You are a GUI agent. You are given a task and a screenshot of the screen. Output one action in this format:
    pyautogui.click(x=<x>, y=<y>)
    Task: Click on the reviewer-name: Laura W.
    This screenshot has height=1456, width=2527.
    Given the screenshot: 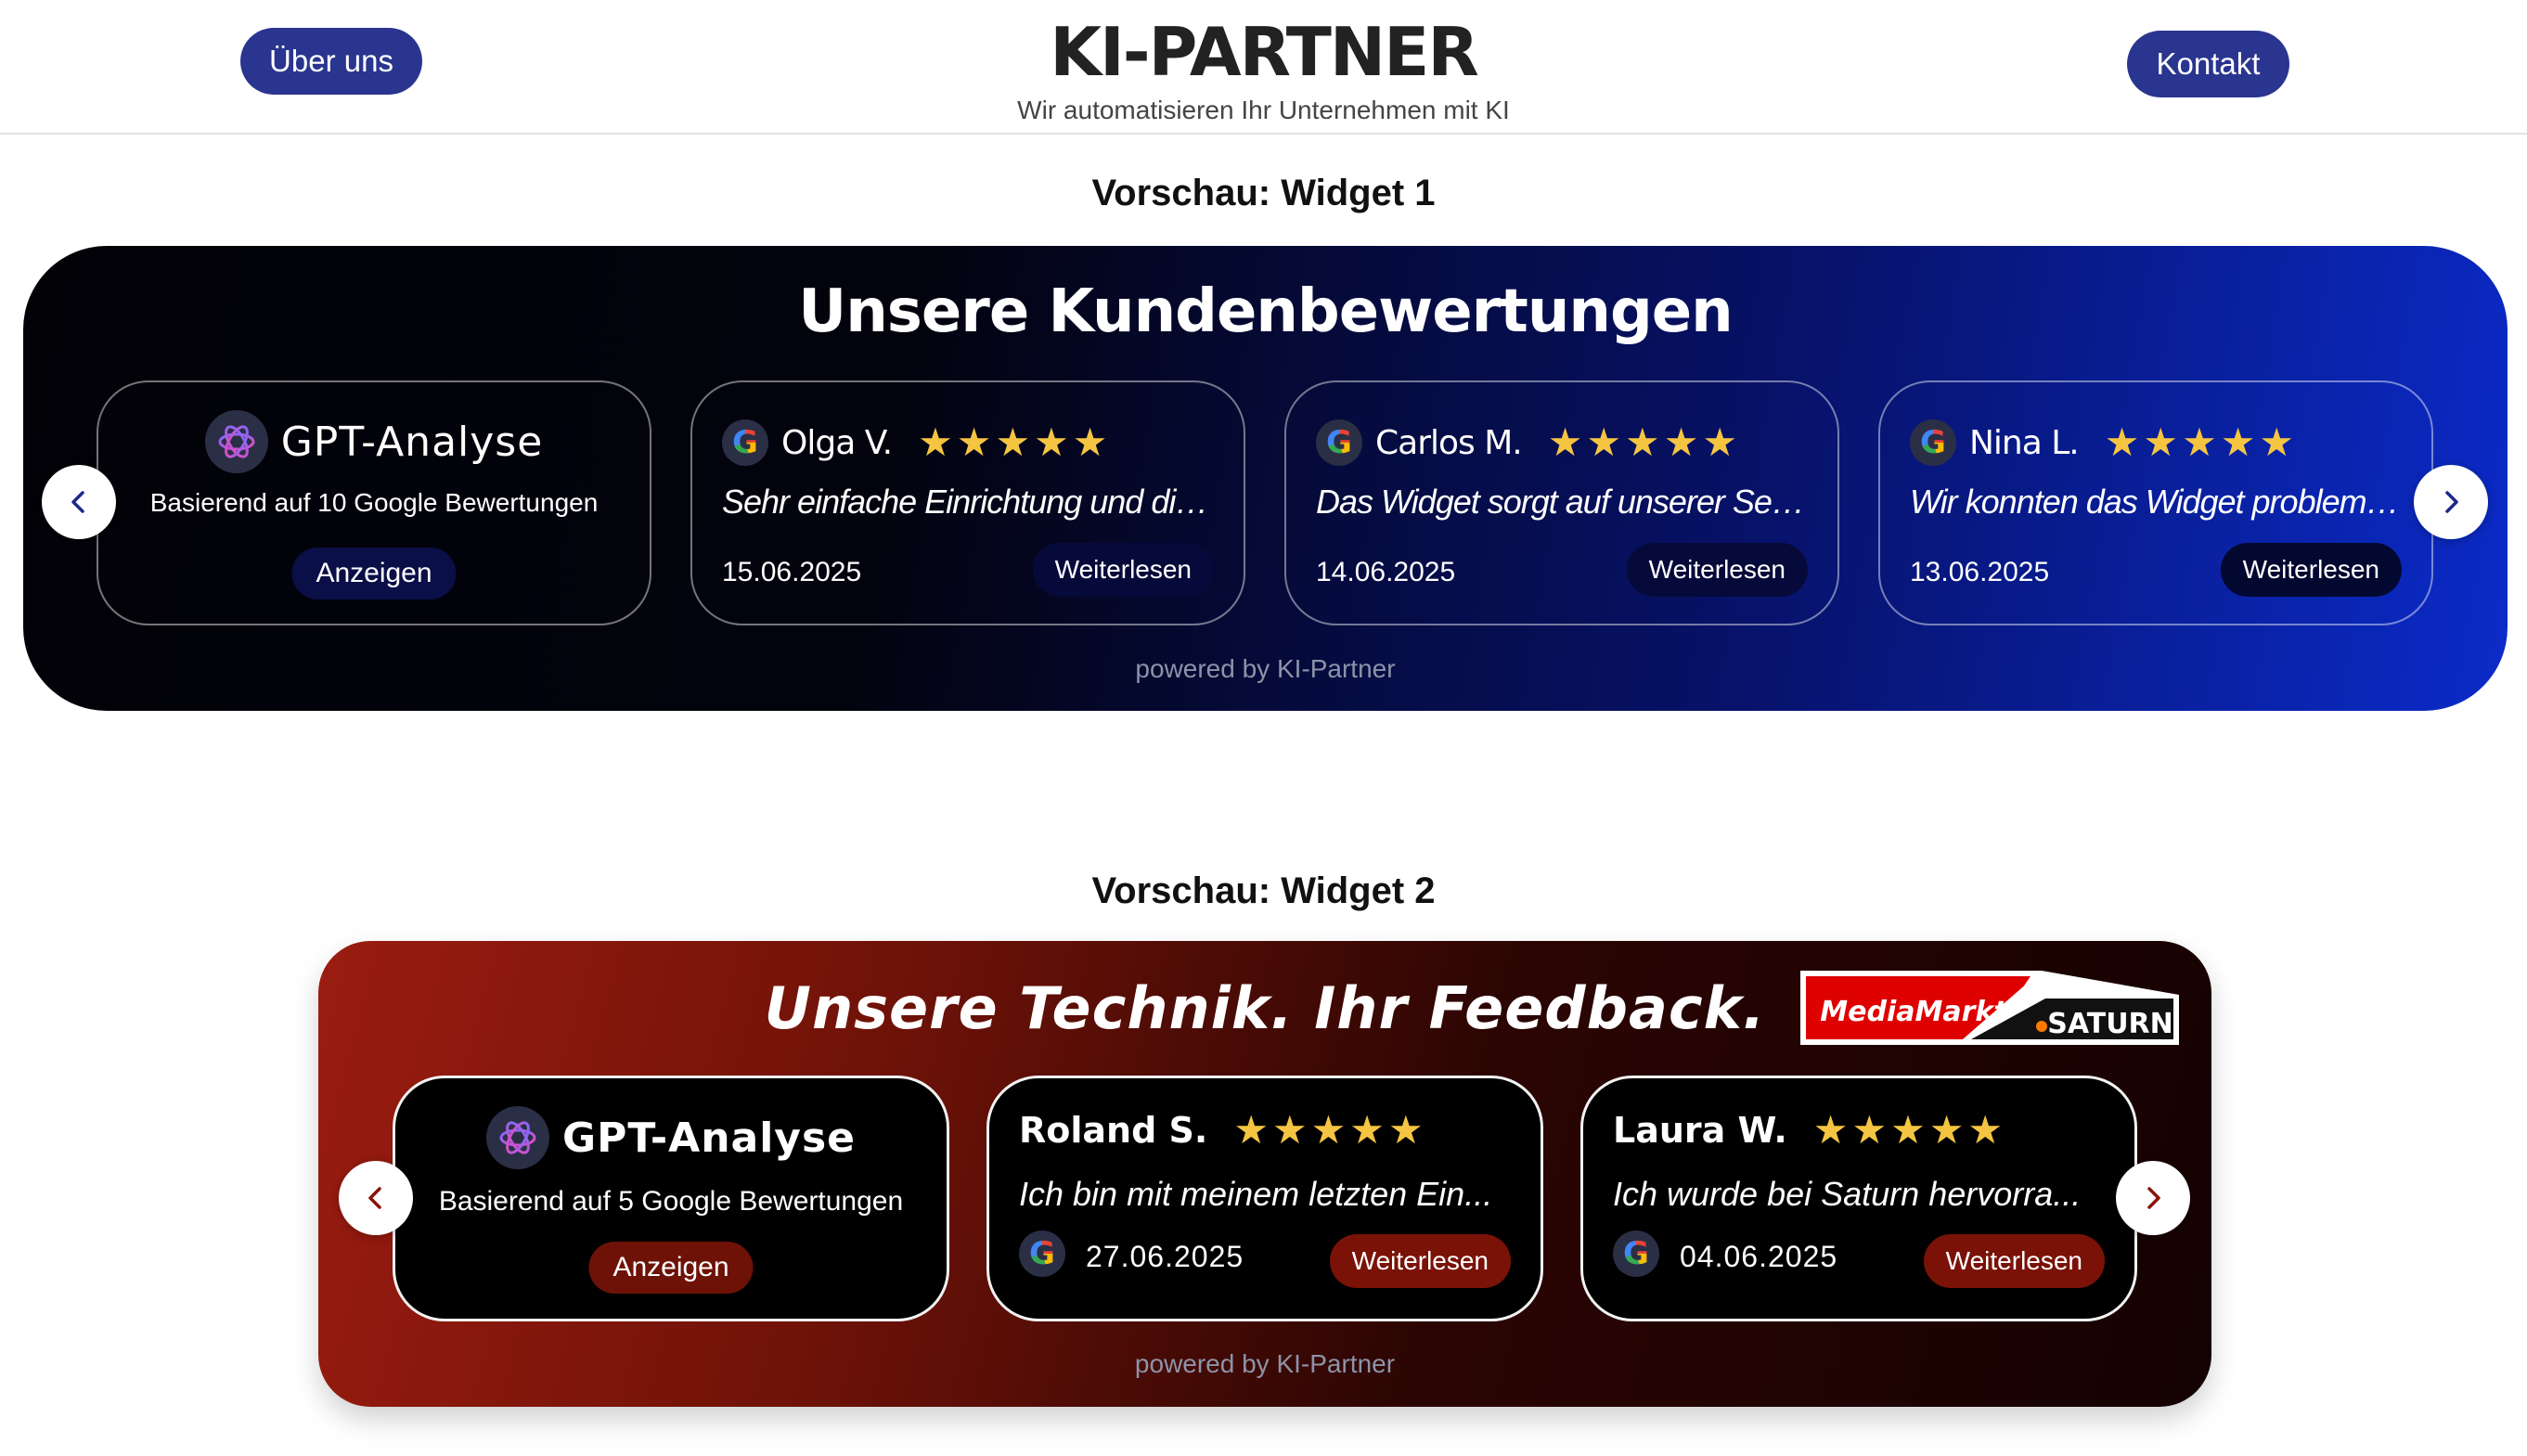 What is the action you would take?
    pyautogui.click(x=1700, y=1130)
    